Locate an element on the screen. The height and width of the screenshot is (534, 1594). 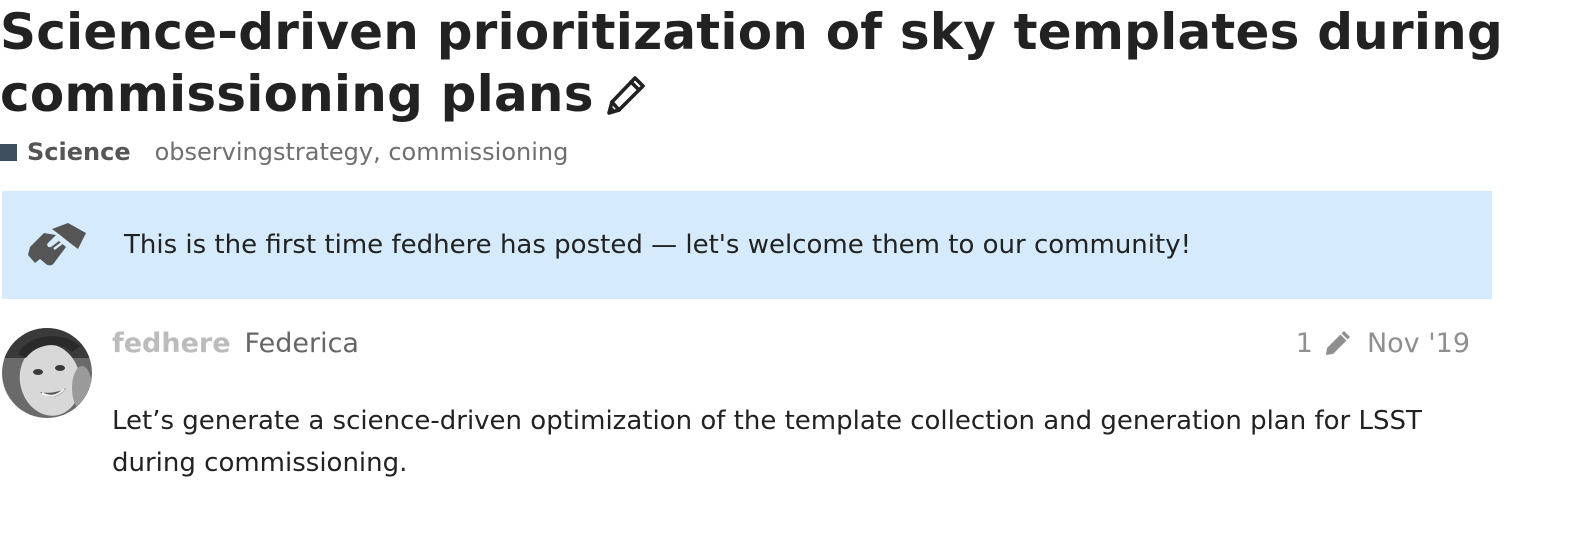
handshake-icon is located at coordinates (57, 244).